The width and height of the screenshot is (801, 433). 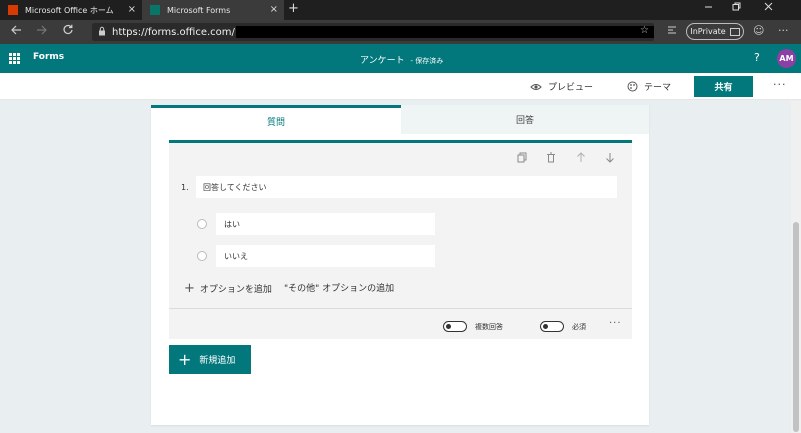 I want to click on back-icon, so click(x=16, y=31).